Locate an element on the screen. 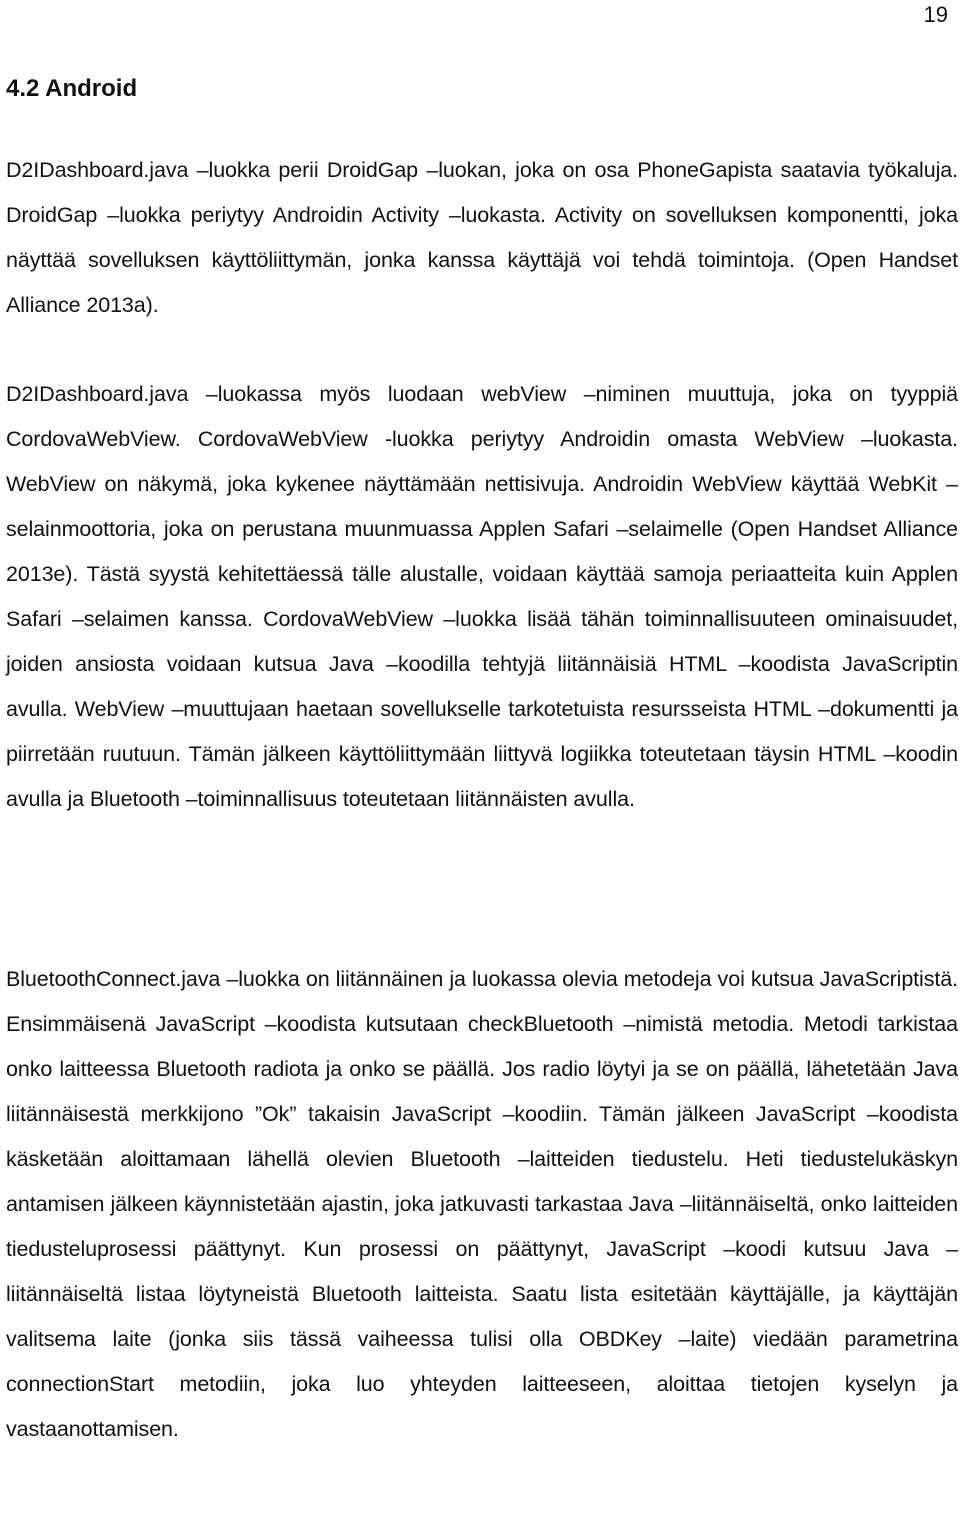  section-heading: 4.2 Android is located at coordinates (72, 88).